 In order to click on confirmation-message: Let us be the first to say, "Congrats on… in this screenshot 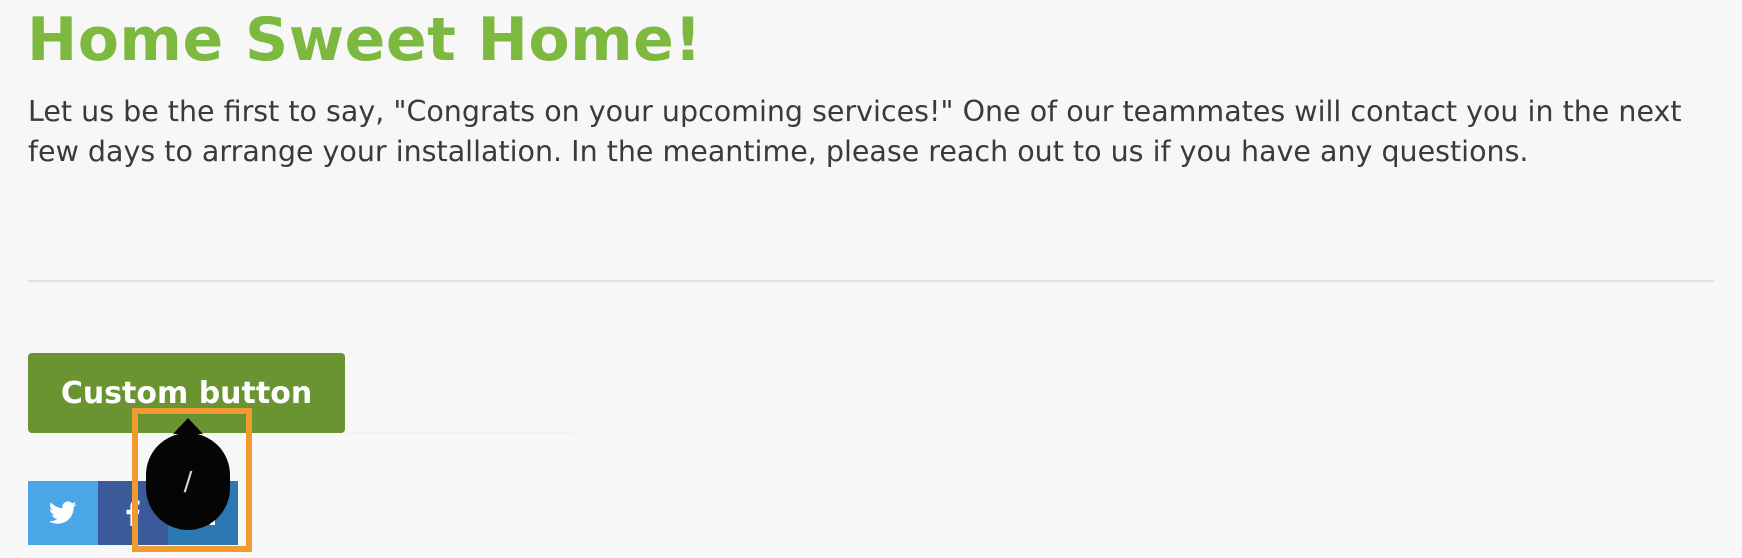, I will do `click(855, 131)`.